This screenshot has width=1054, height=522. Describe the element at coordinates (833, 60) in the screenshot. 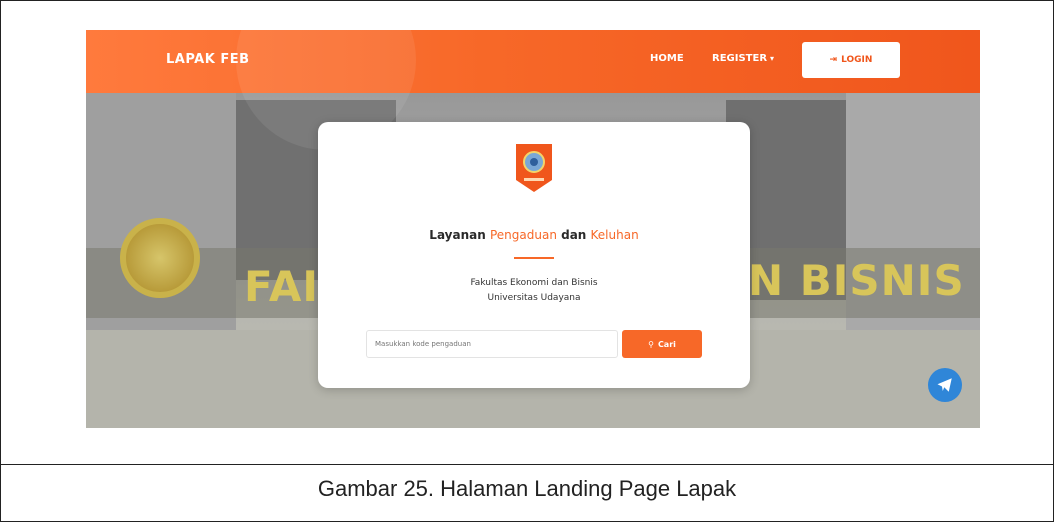

I see `login-icon: ⇥` at that location.